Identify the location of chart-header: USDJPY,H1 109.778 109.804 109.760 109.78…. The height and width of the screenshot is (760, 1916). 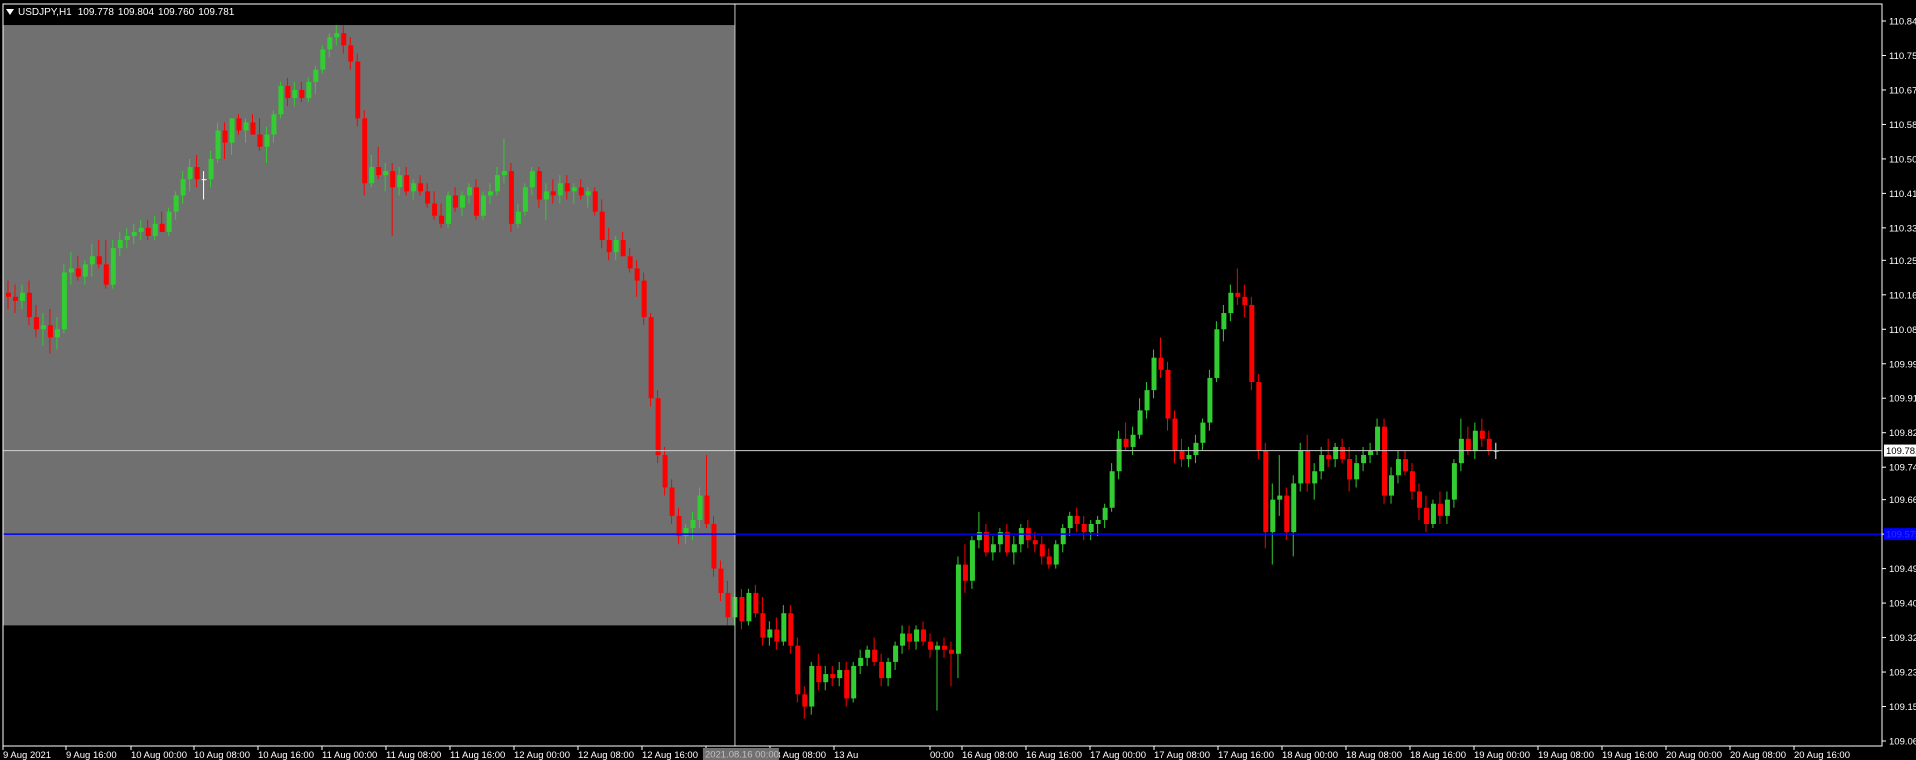
(122, 12).